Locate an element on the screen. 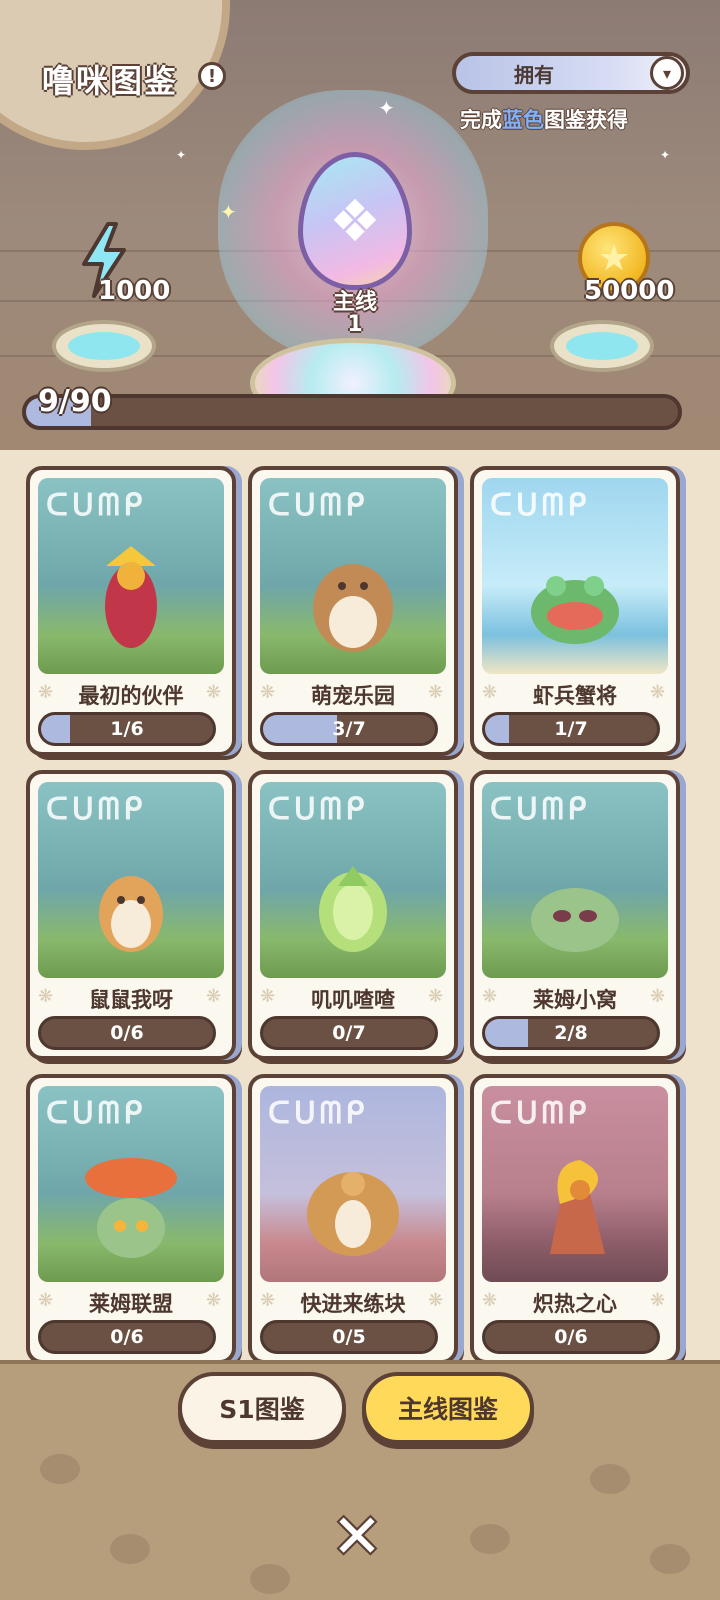 The image size is (720, 1600). card-progress-text: 0/5 is located at coordinates (349, 1337).